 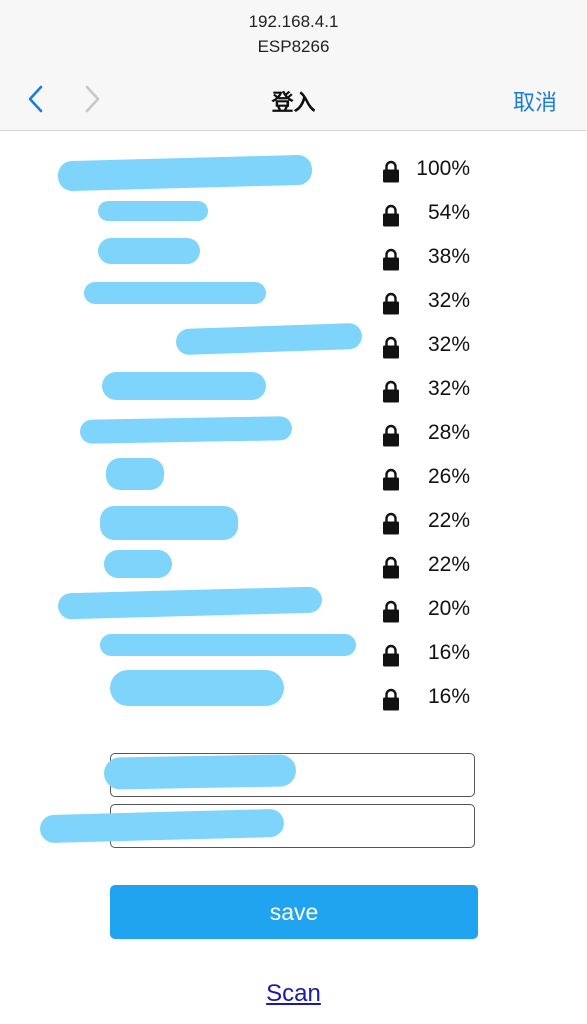 I want to click on network-row: 100%, so click(x=293, y=172).